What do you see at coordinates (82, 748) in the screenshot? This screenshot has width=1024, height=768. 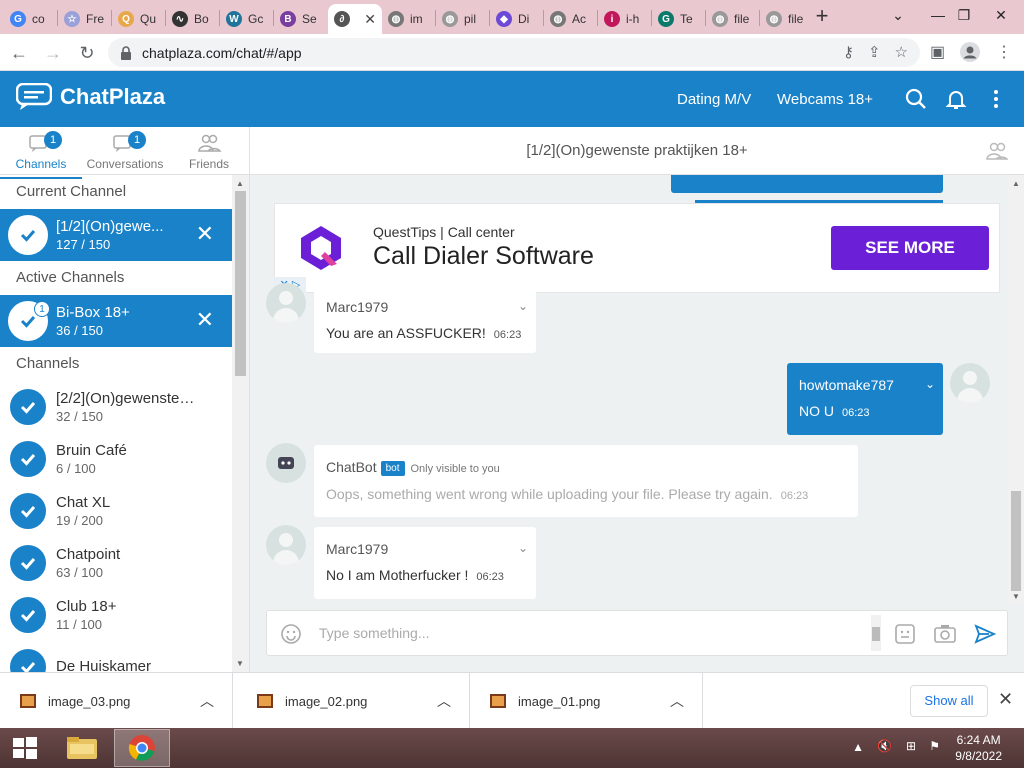 I see `file-explorer-button` at bounding box center [82, 748].